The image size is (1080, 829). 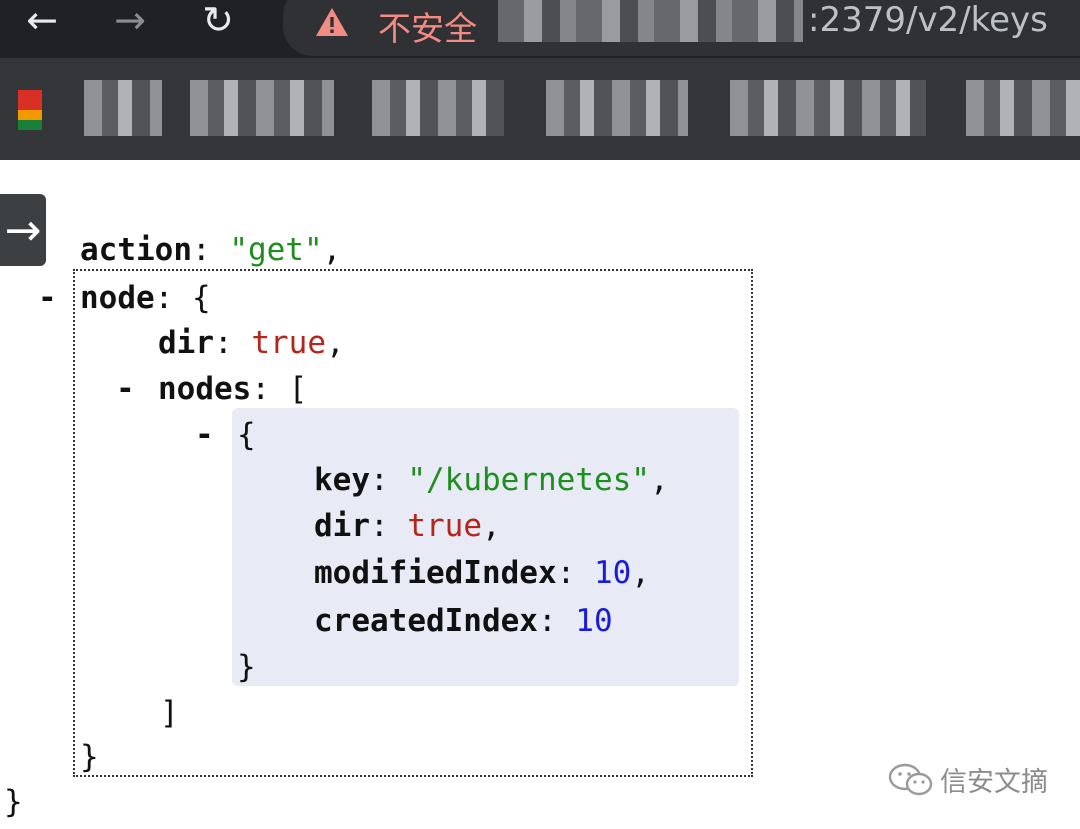 I want to click on wechat-icon, so click(x=910, y=779).